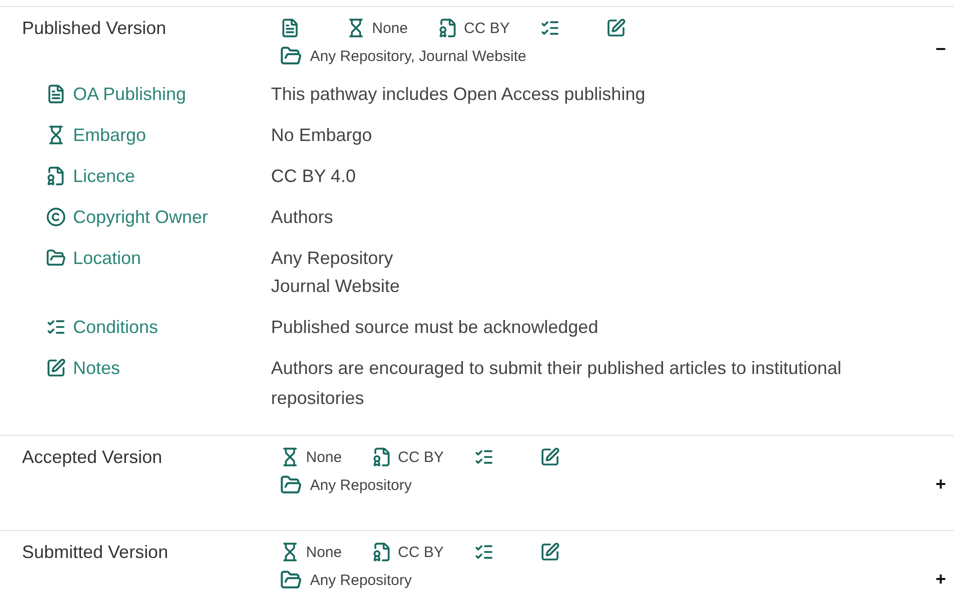 The height and width of the screenshot is (592, 954). What do you see at coordinates (96, 368) in the screenshot?
I see `detail-label: Notes` at bounding box center [96, 368].